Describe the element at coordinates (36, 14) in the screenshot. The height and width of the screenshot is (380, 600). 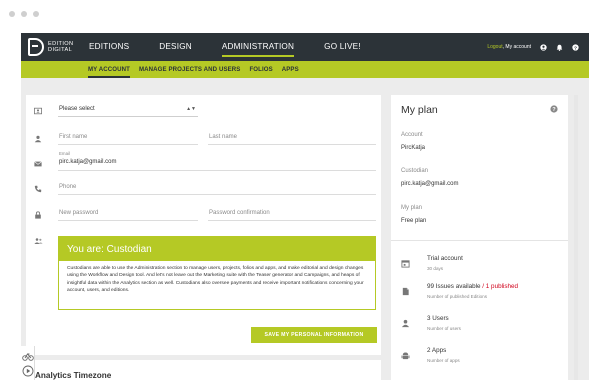
I see `window-dot-maximize` at that location.